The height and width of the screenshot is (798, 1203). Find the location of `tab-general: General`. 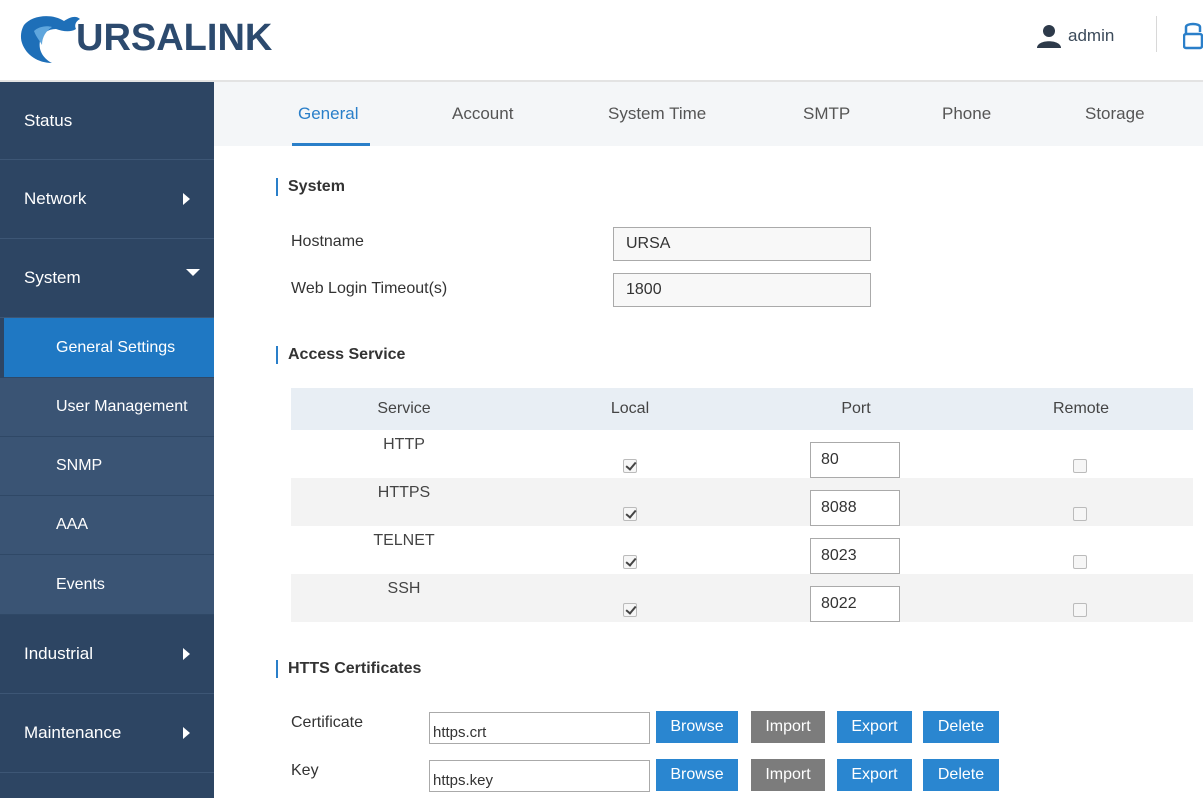

tab-general: General is located at coordinates (328, 114).